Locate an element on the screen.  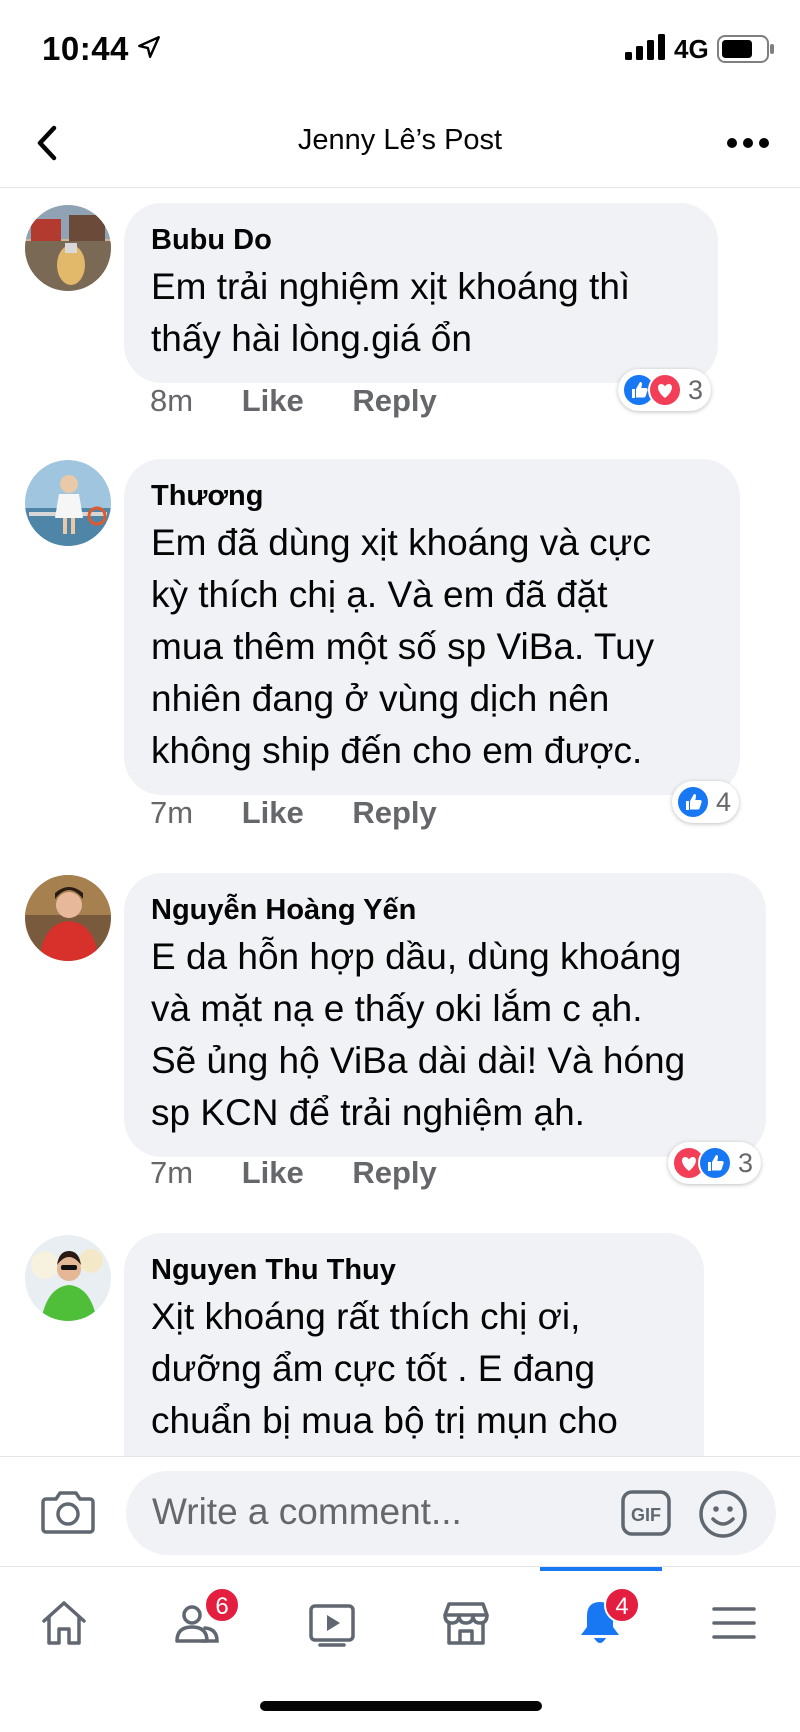
friends-badge: 6 is located at coordinates (222, 1605).